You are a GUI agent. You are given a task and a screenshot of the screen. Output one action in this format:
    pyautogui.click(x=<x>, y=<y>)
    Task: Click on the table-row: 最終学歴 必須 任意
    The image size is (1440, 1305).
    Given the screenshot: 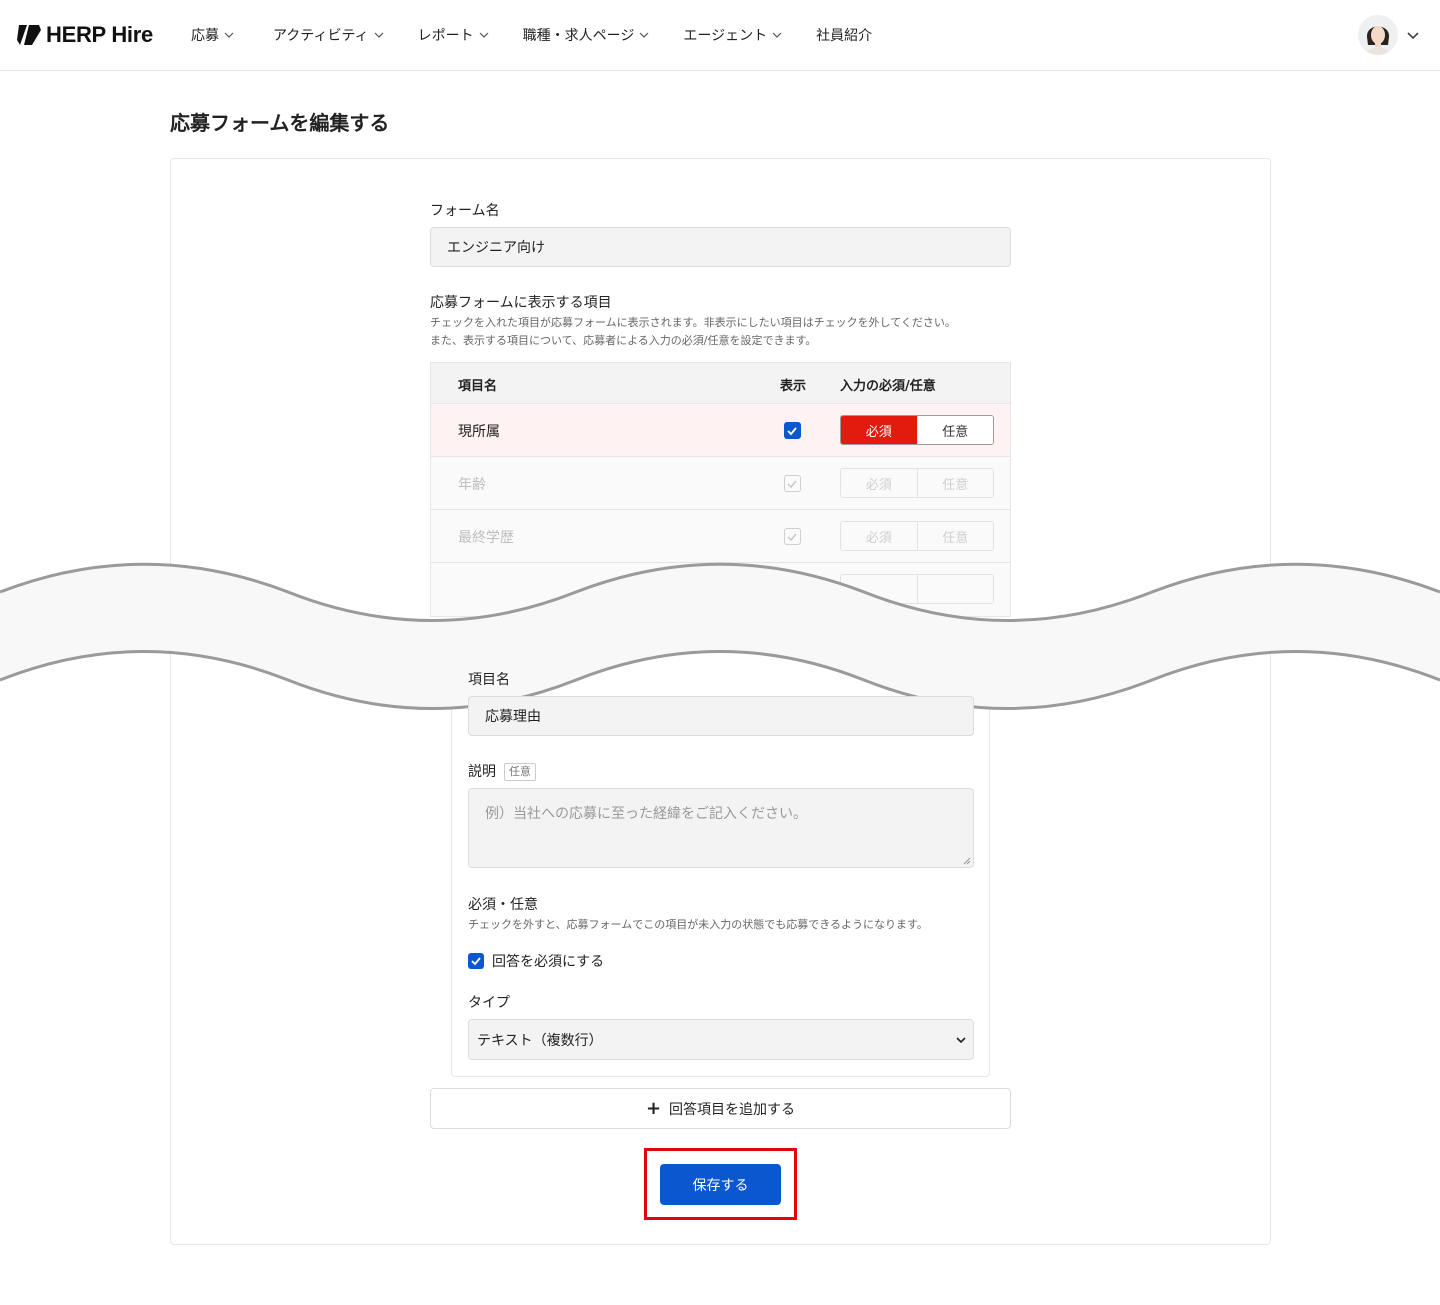 What is the action you would take?
    pyautogui.click(x=720, y=536)
    